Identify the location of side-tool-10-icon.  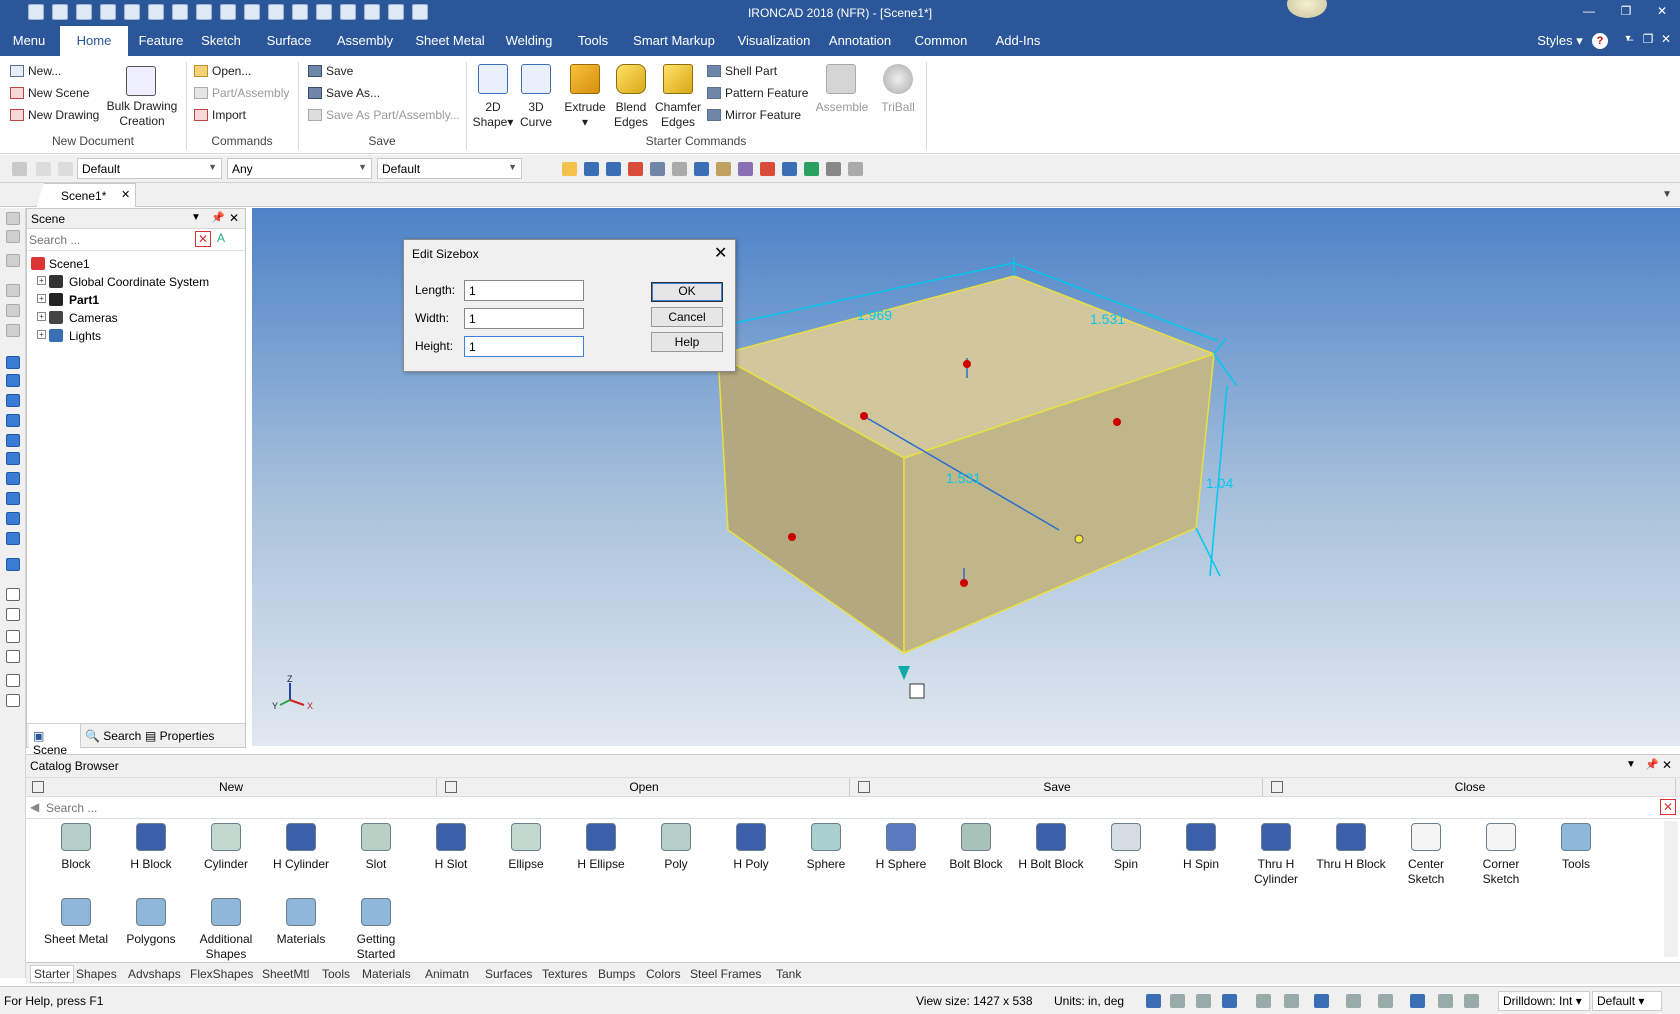
(13, 420).